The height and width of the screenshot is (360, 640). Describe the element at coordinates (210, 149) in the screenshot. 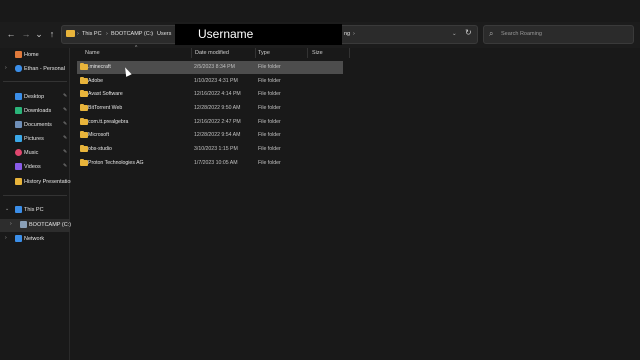

I see `file-row: obs-studio 3/10/2023 1:15 PM File folder` at that location.